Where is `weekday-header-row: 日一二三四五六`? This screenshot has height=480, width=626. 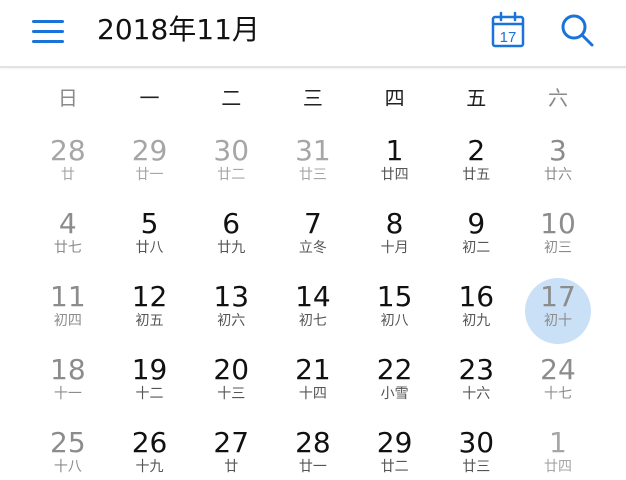 weekday-header-row: 日一二三四五六 is located at coordinates (313, 98).